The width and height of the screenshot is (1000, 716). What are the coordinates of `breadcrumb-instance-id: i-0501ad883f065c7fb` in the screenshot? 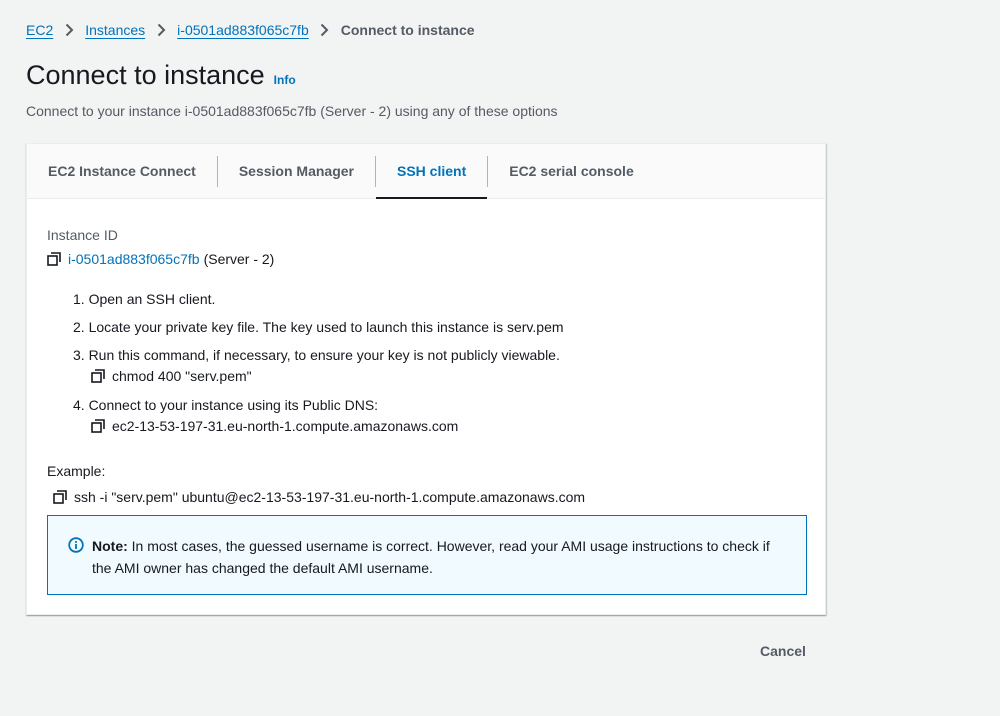 It's located at (243, 30).